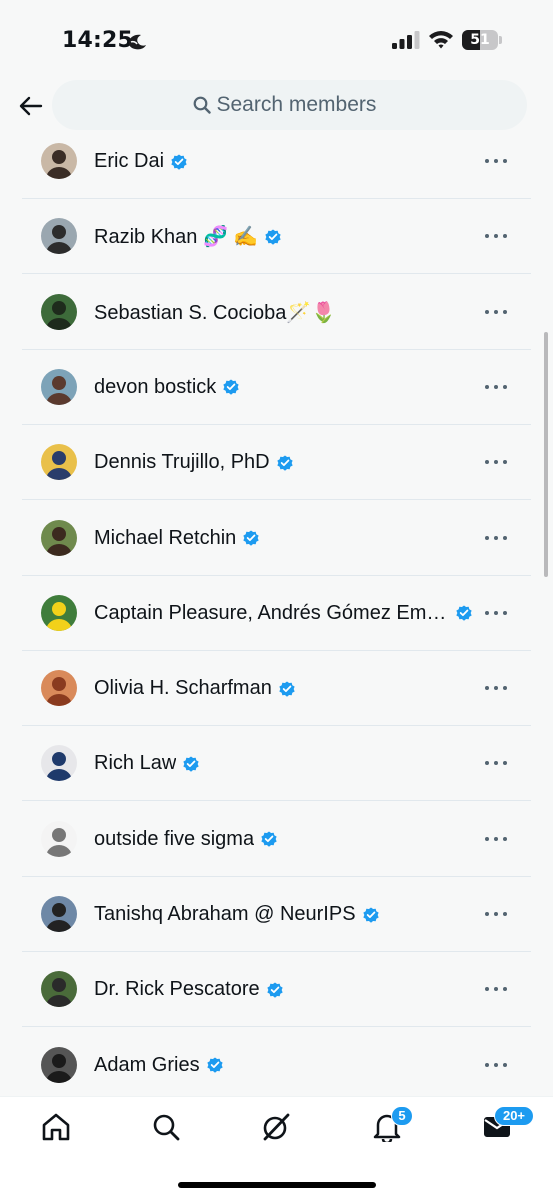  I want to click on member-name: Sebastian S. Cocioba🪄🌷, so click(215, 312).